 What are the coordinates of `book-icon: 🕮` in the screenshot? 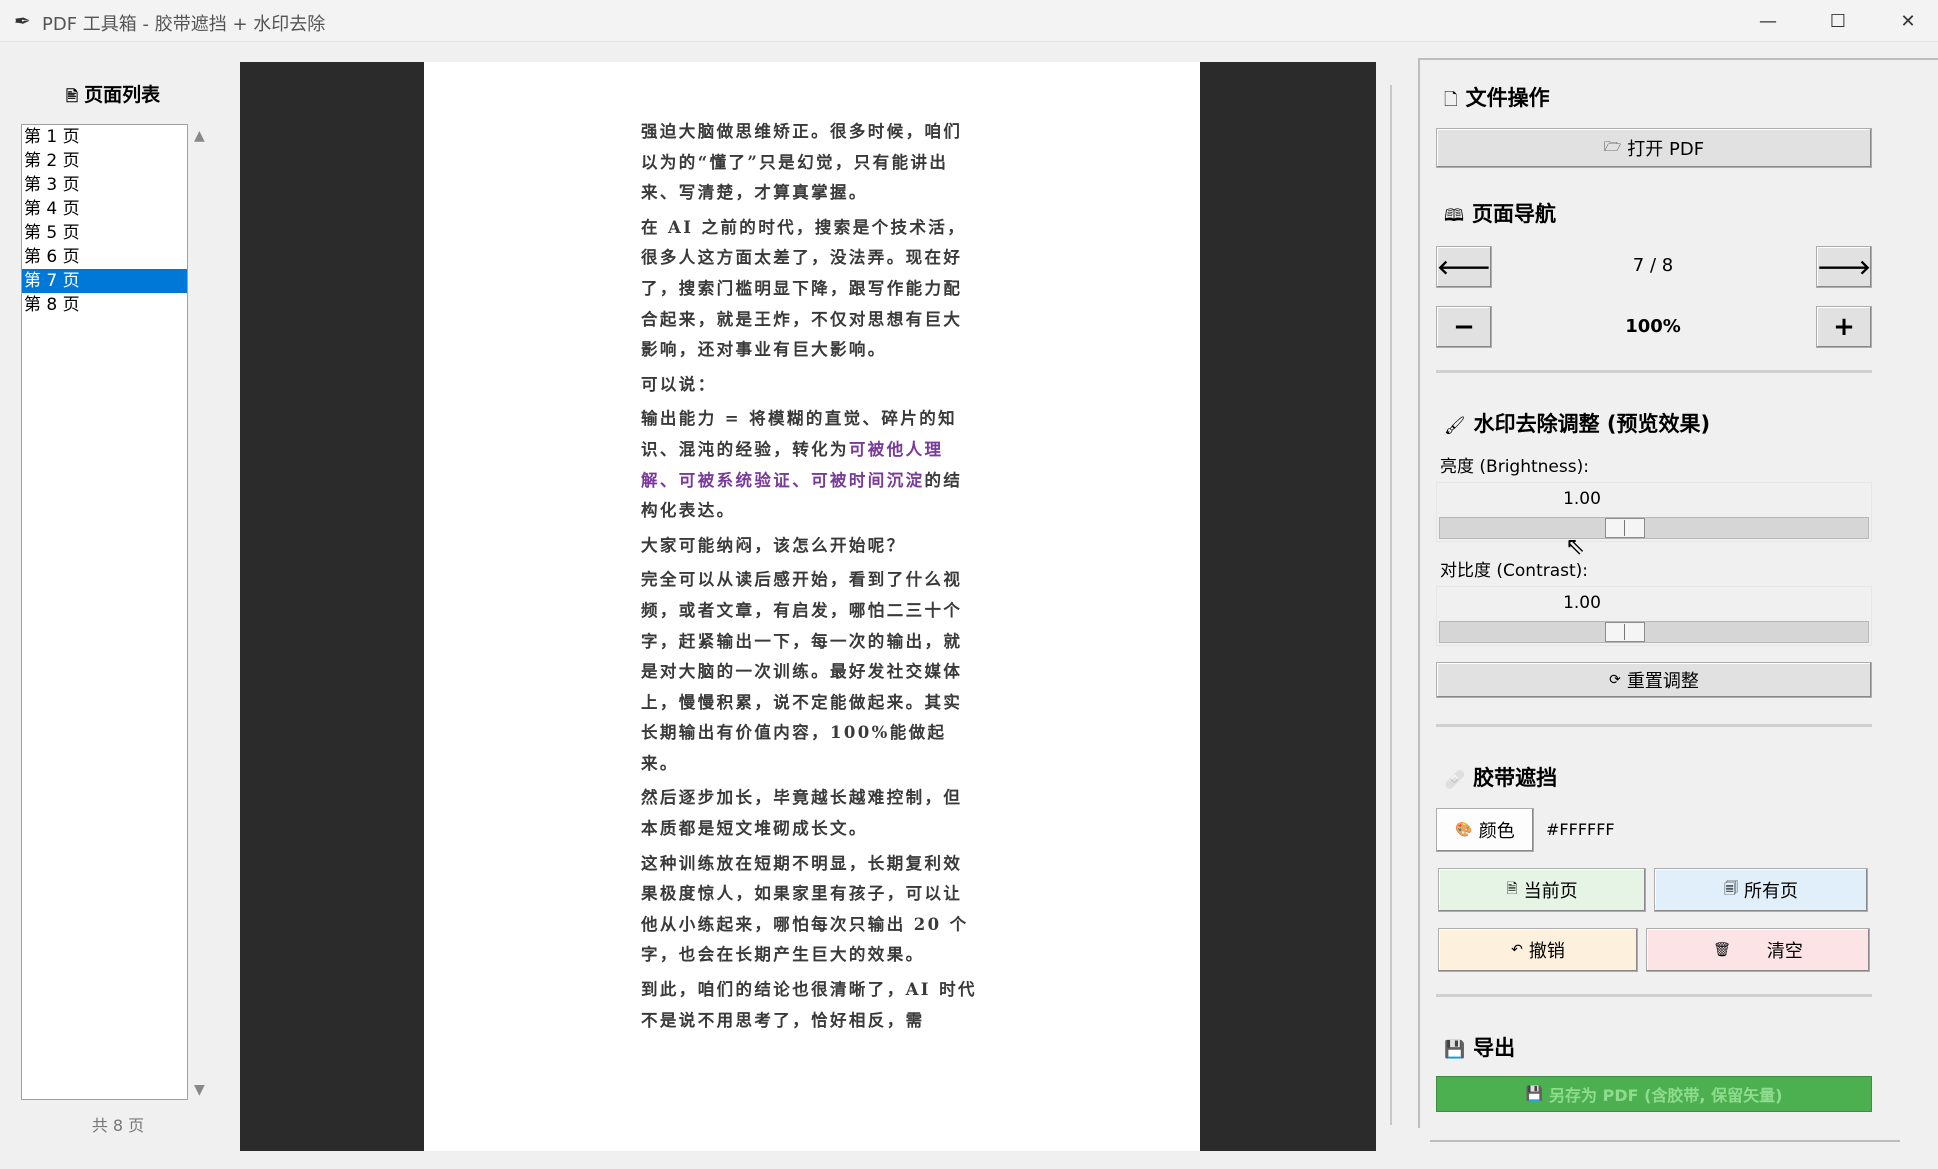 It's located at (1454, 216).